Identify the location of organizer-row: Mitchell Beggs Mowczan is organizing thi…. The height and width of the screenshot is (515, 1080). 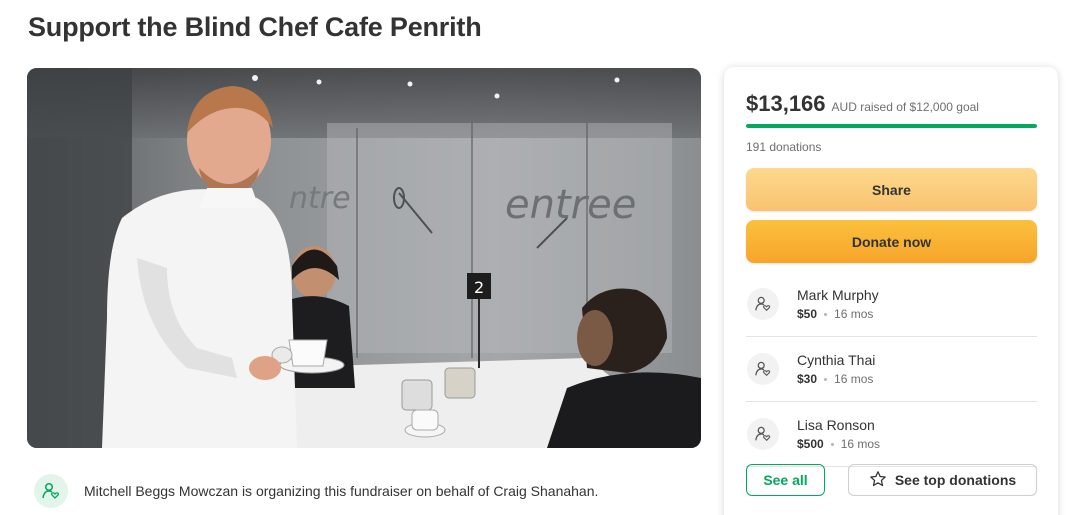
(316, 491).